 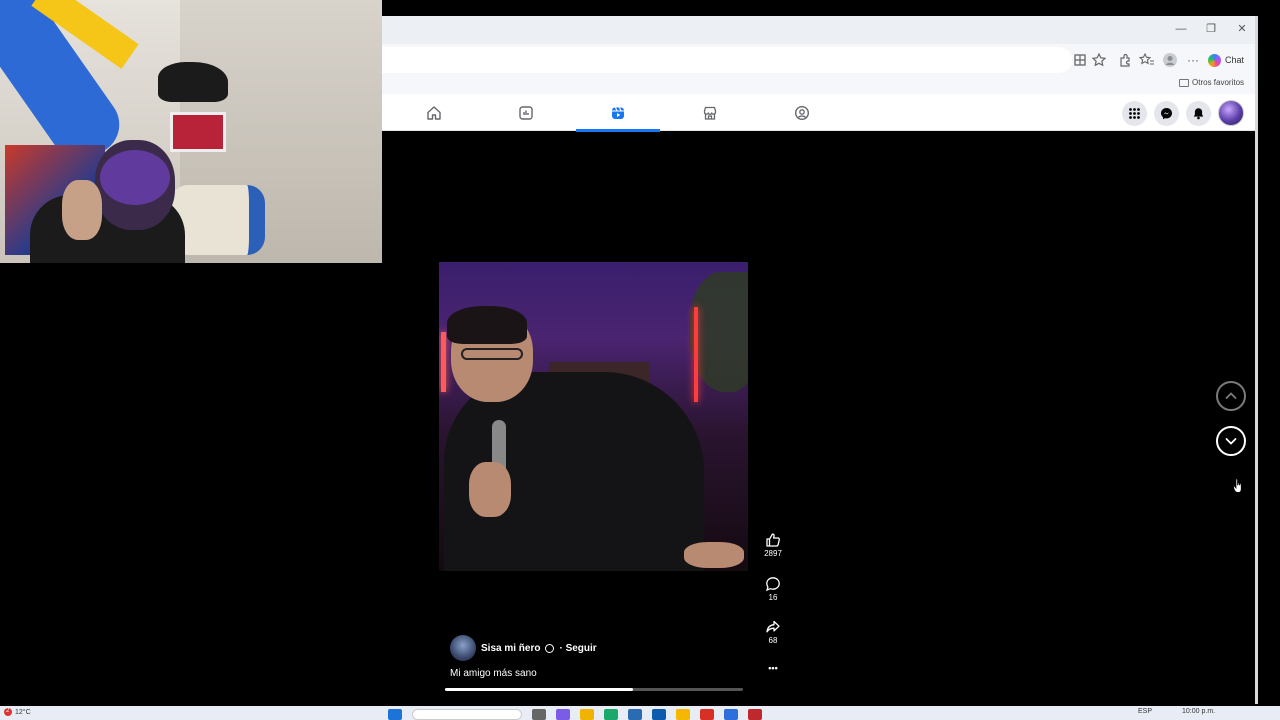 What do you see at coordinates (1125, 60) in the screenshot?
I see `extensions-icon` at bounding box center [1125, 60].